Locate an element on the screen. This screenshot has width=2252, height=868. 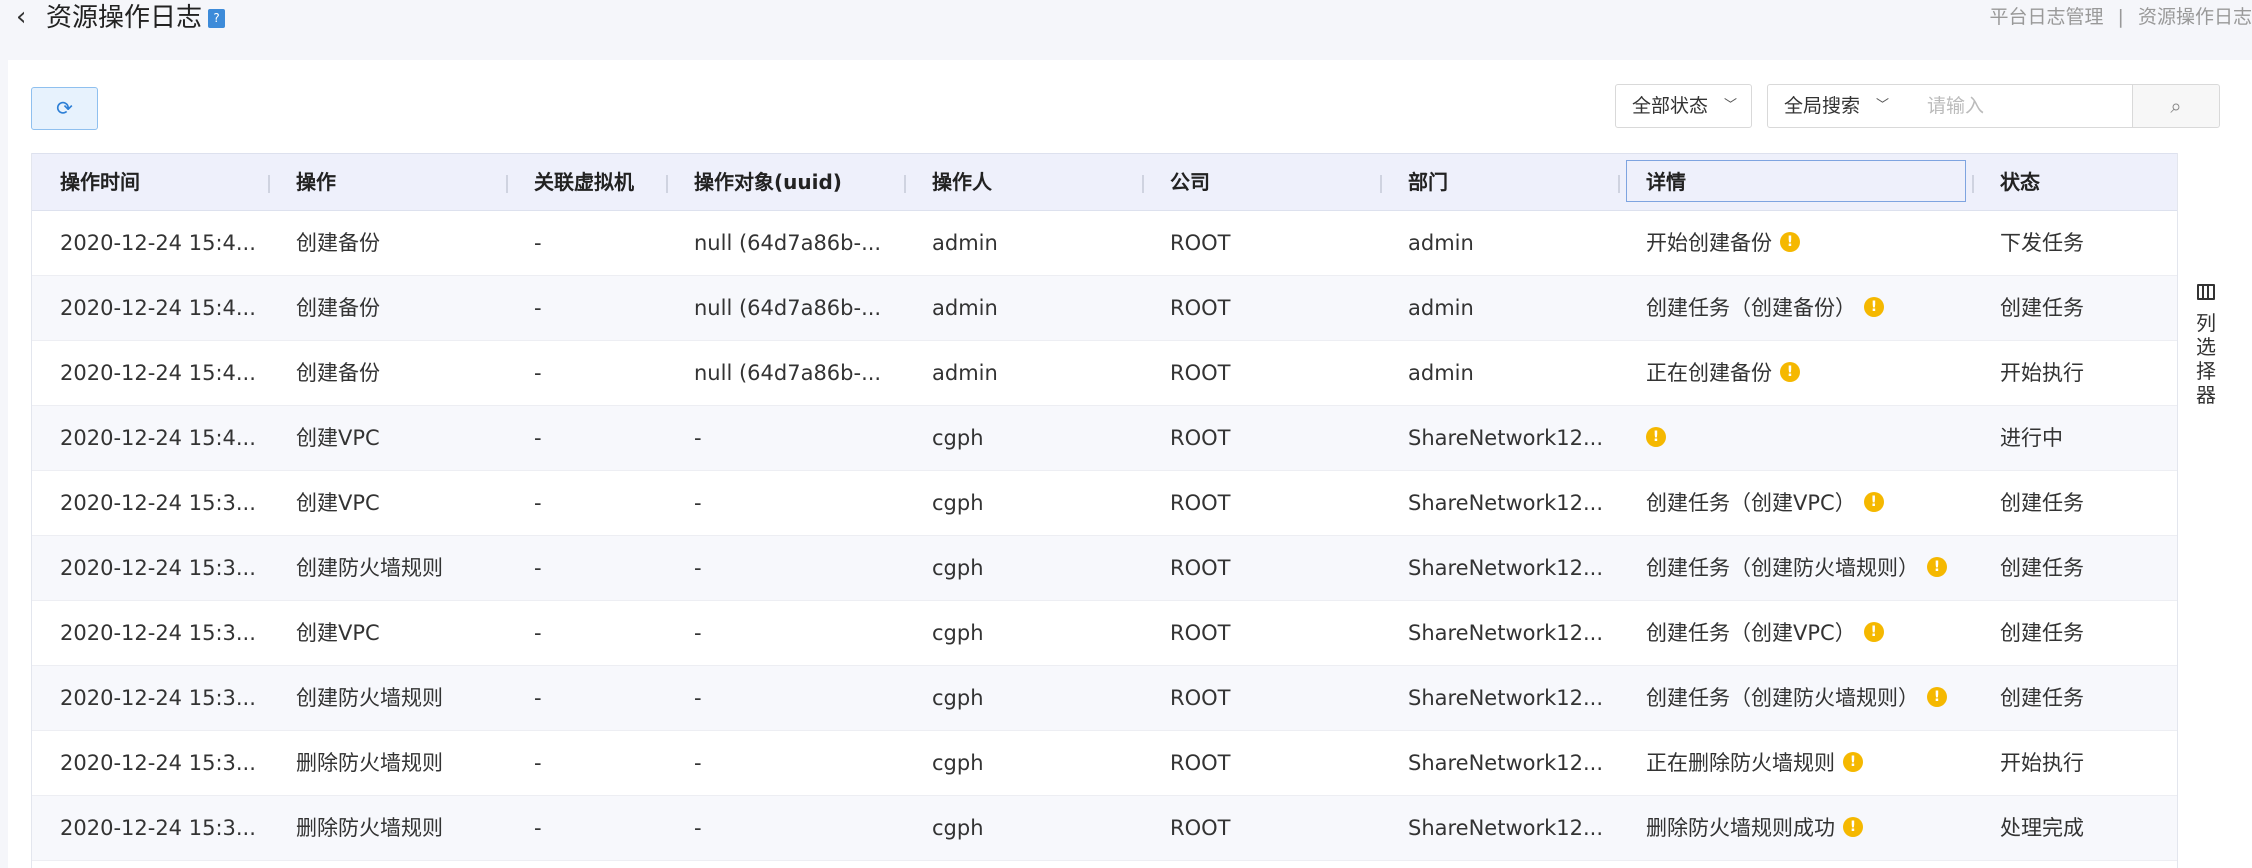
column-header-operation: 操作 is located at coordinates (387, 182).